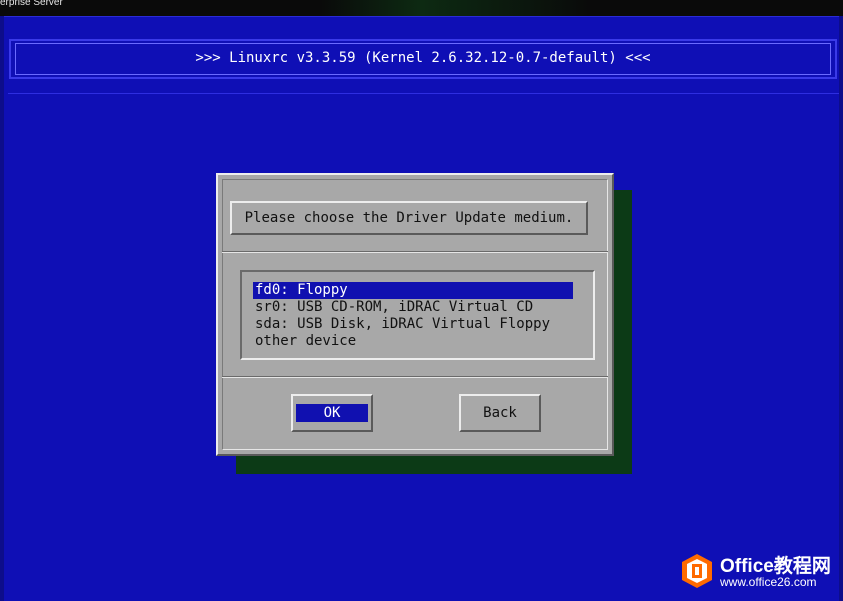 The image size is (843, 601). What do you see at coordinates (413, 324) in the screenshot?
I see `list-item-sda: sda: USB Disk, iDRAC Virtual Floppy` at bounding box center [413, 324].